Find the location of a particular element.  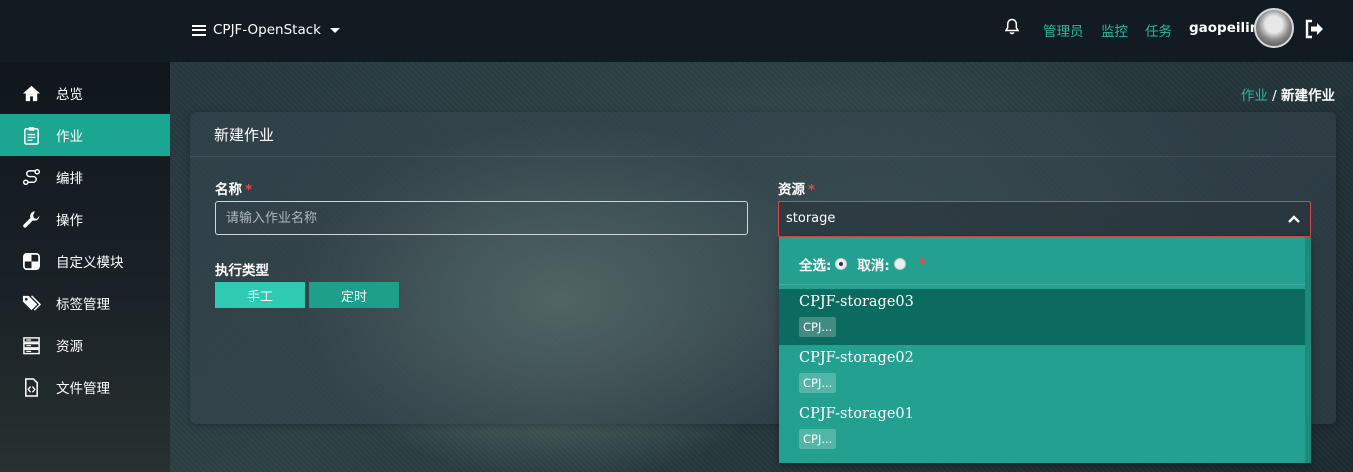

admin-link: 管理员 is located at coordinates (1063, 30).